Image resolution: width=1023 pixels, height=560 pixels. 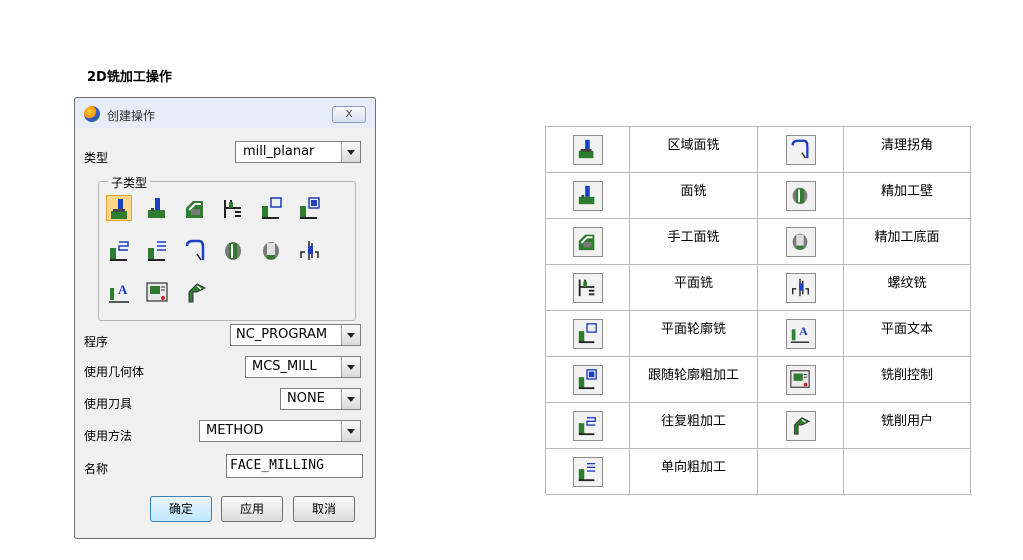 What do you see at coordinates (693, 195) in the screenshot?
I see `table-cell-name: 面铣` at bounding box center [693, 195].